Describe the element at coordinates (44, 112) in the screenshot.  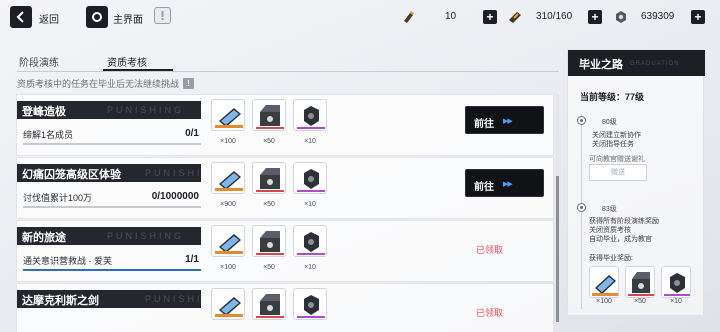
I see `task-title: 登峰造极` at that location.